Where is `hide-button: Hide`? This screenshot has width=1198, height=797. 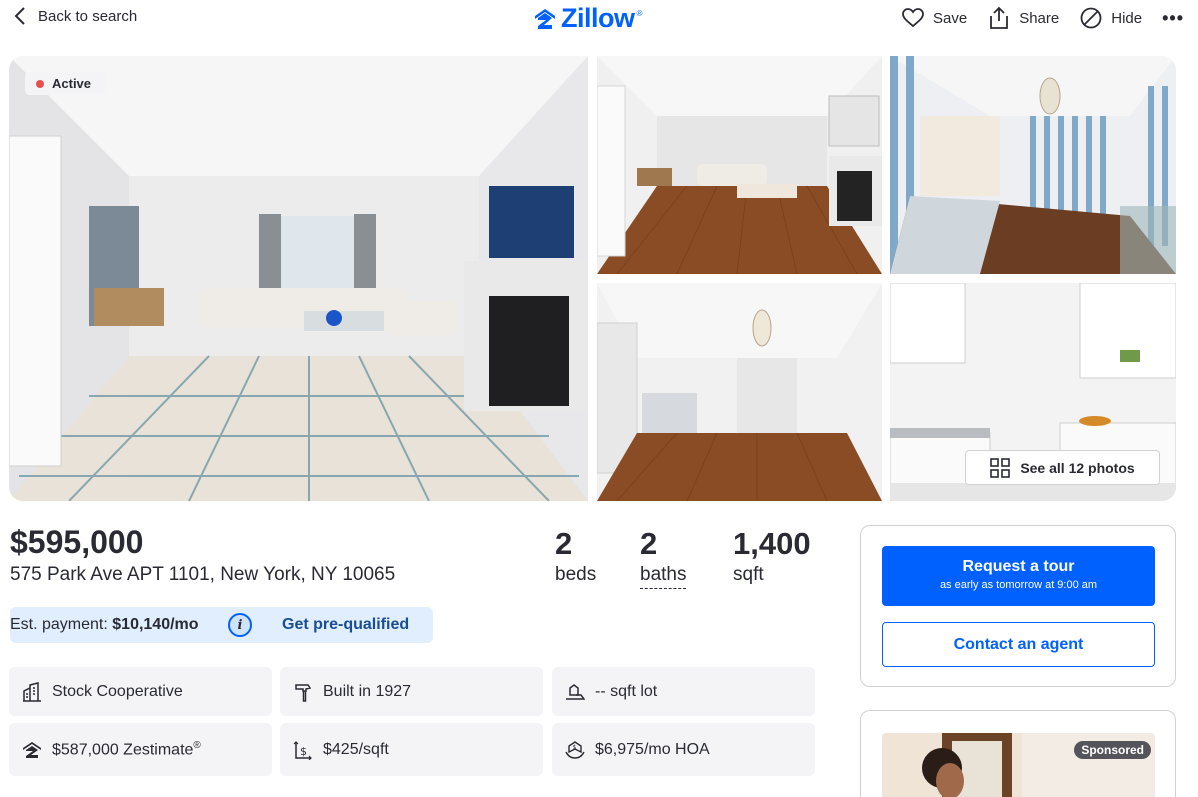 hide-button: Hide is located at coordinates (1110, 18).